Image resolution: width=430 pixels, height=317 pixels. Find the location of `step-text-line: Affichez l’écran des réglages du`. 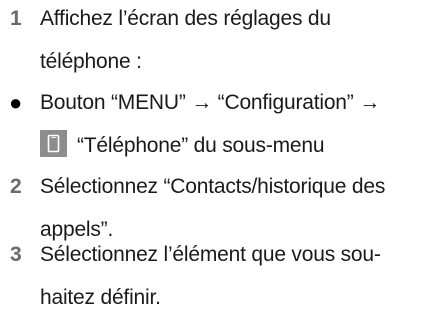

step-text-line: Affichez l’écran des réglages du is located at coordinates (185, 18).